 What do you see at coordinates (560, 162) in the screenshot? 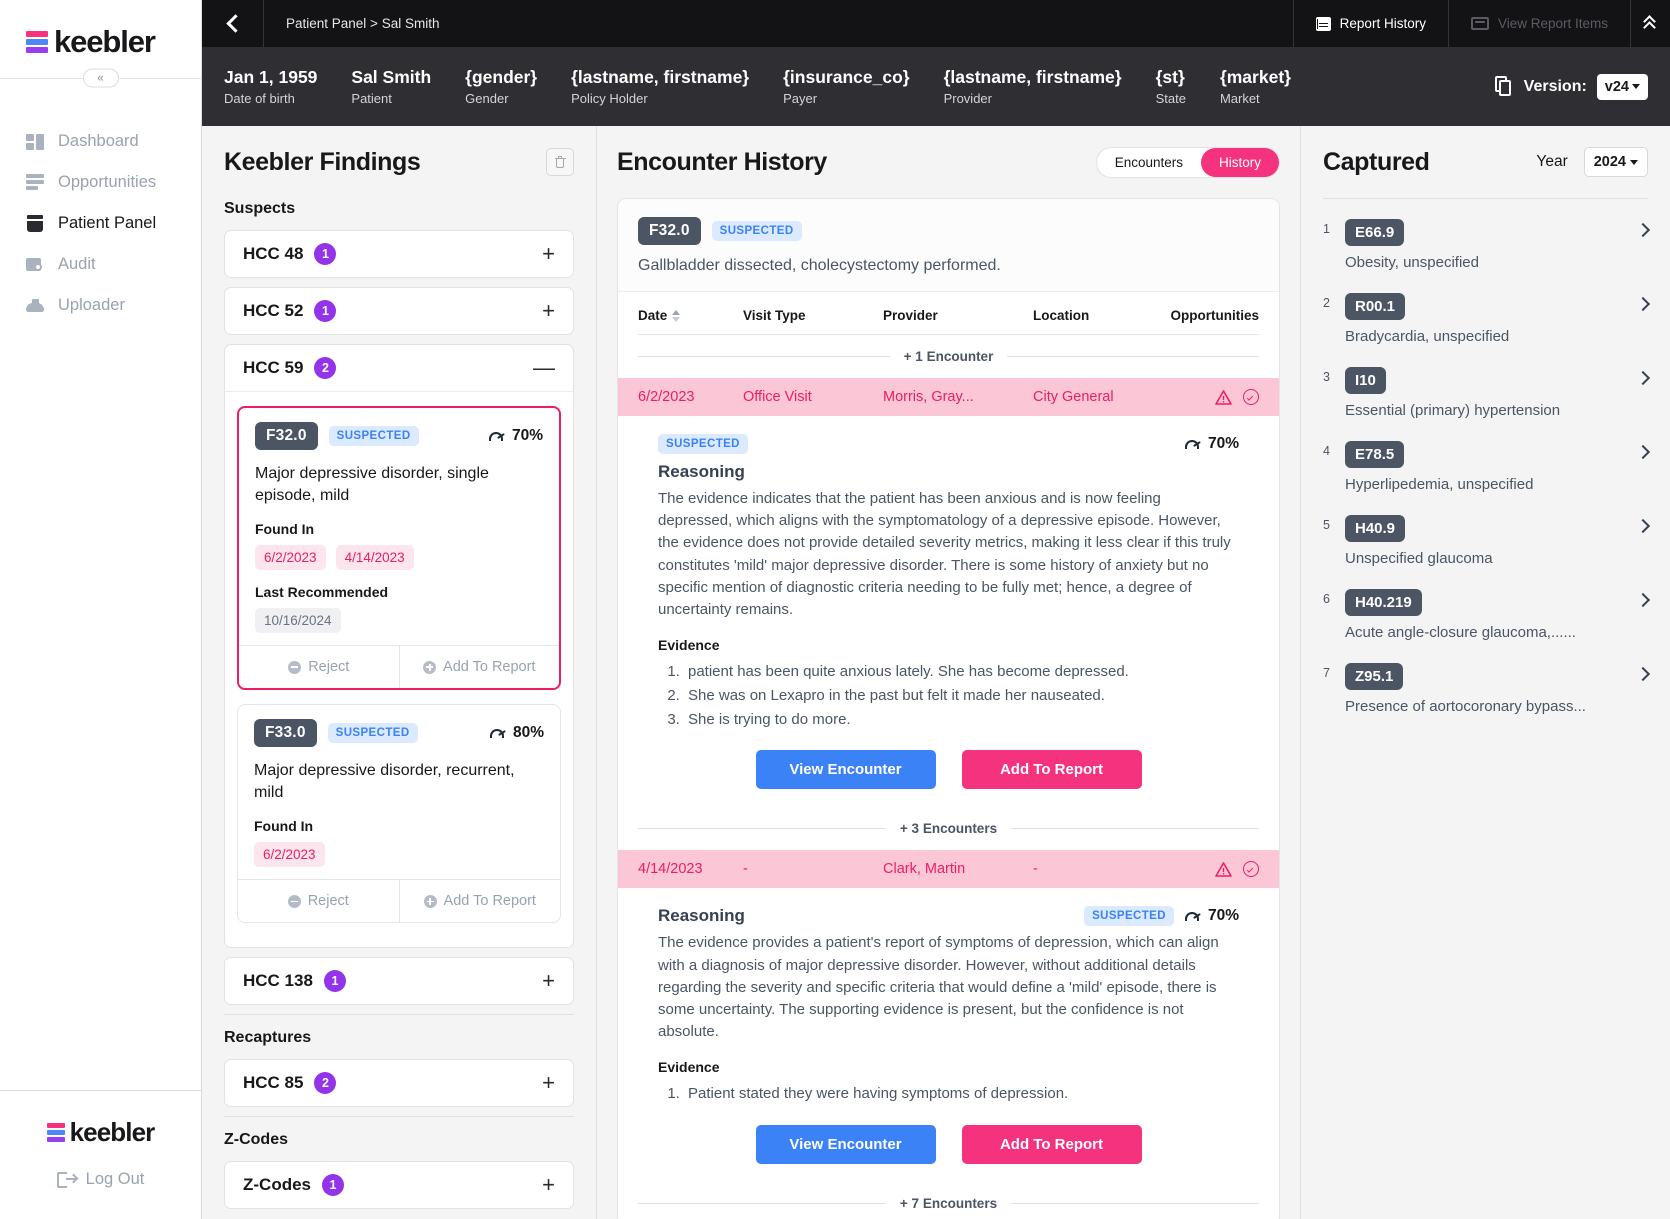
I see `delete-findings-button` at bounding box center [560, 162].